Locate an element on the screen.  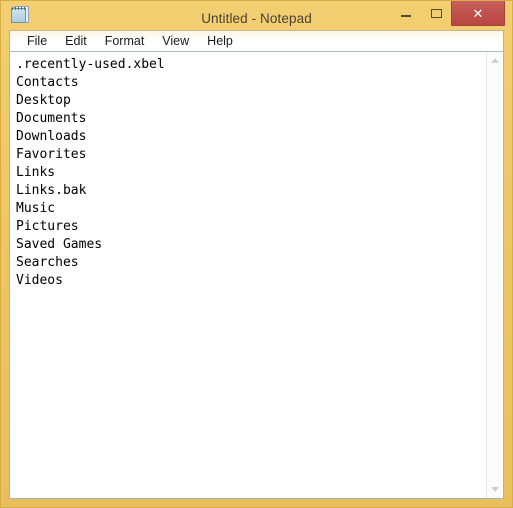
minimize-icon is located at coordinates (406, 16).